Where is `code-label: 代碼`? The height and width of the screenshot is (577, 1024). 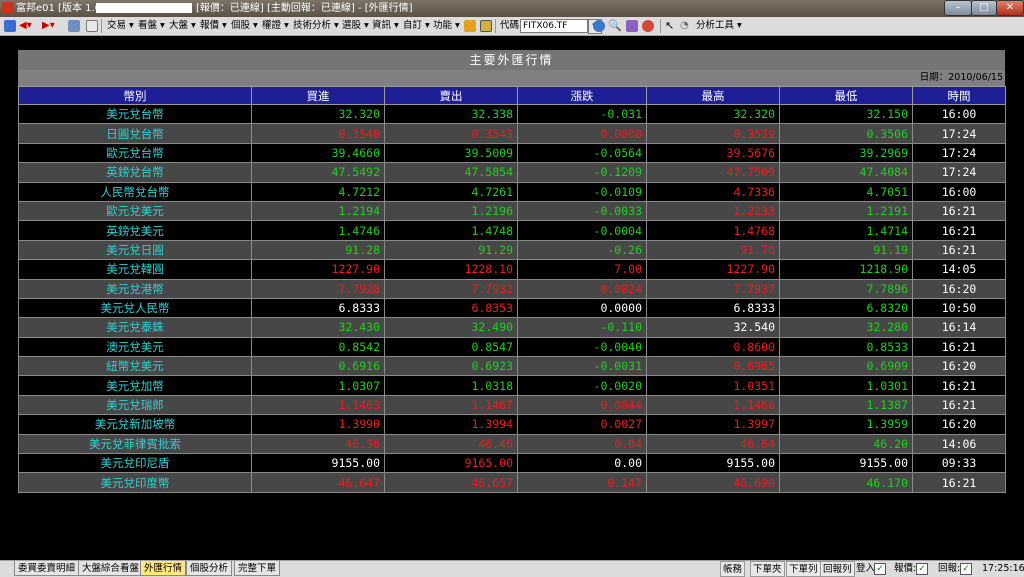
code-label: 代碼 is located at coordinates (510, 25).